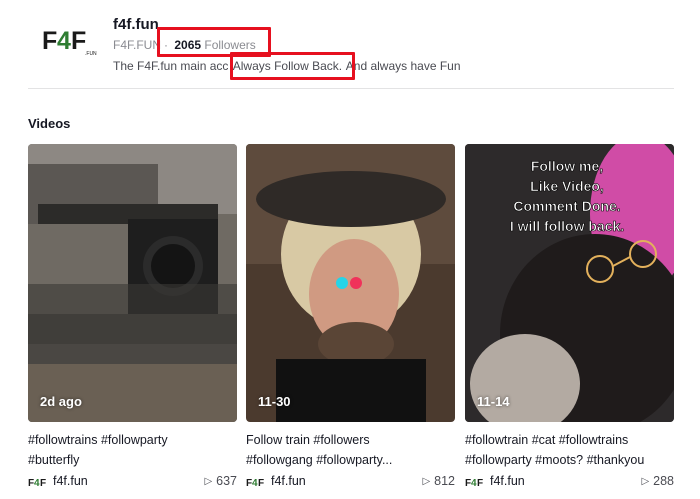 This screenshot has height=499, width=700. I want to click on f4f-logo-icon: F 4 F .FUN, so click(69, 42).